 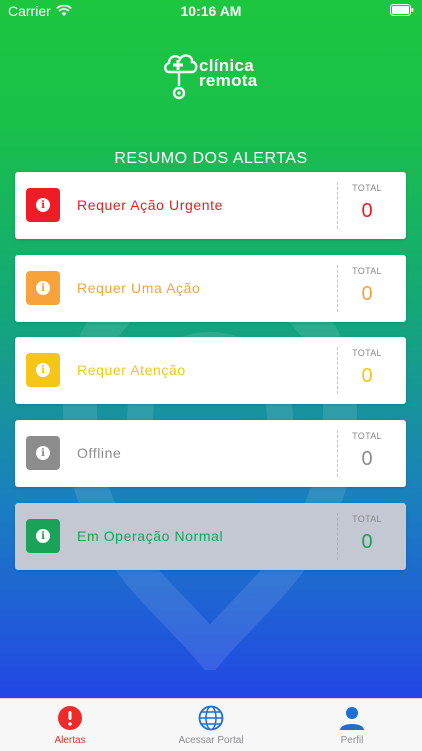 What do you see at coordinates (99, 453) in the screenshot?
I see `alert-label: Offline` at bounding box center [99, 453].